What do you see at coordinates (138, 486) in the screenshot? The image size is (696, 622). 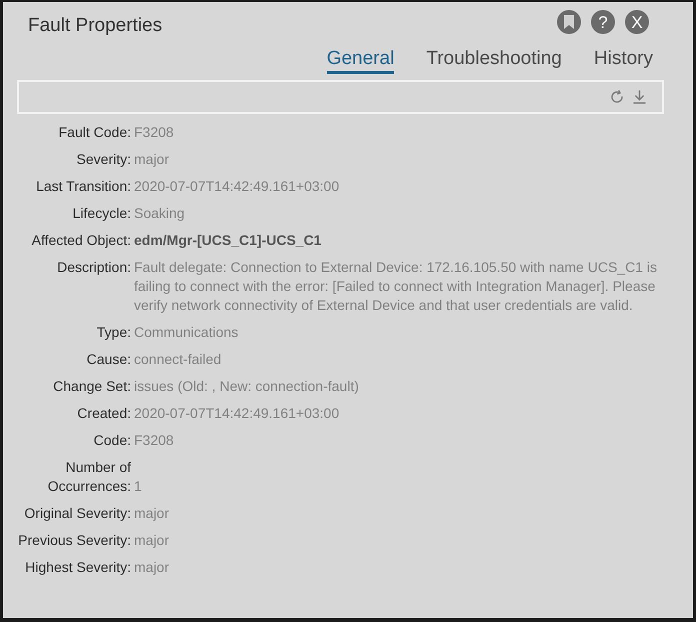 I see `field-value: 1` at bounding box center [138, 486].